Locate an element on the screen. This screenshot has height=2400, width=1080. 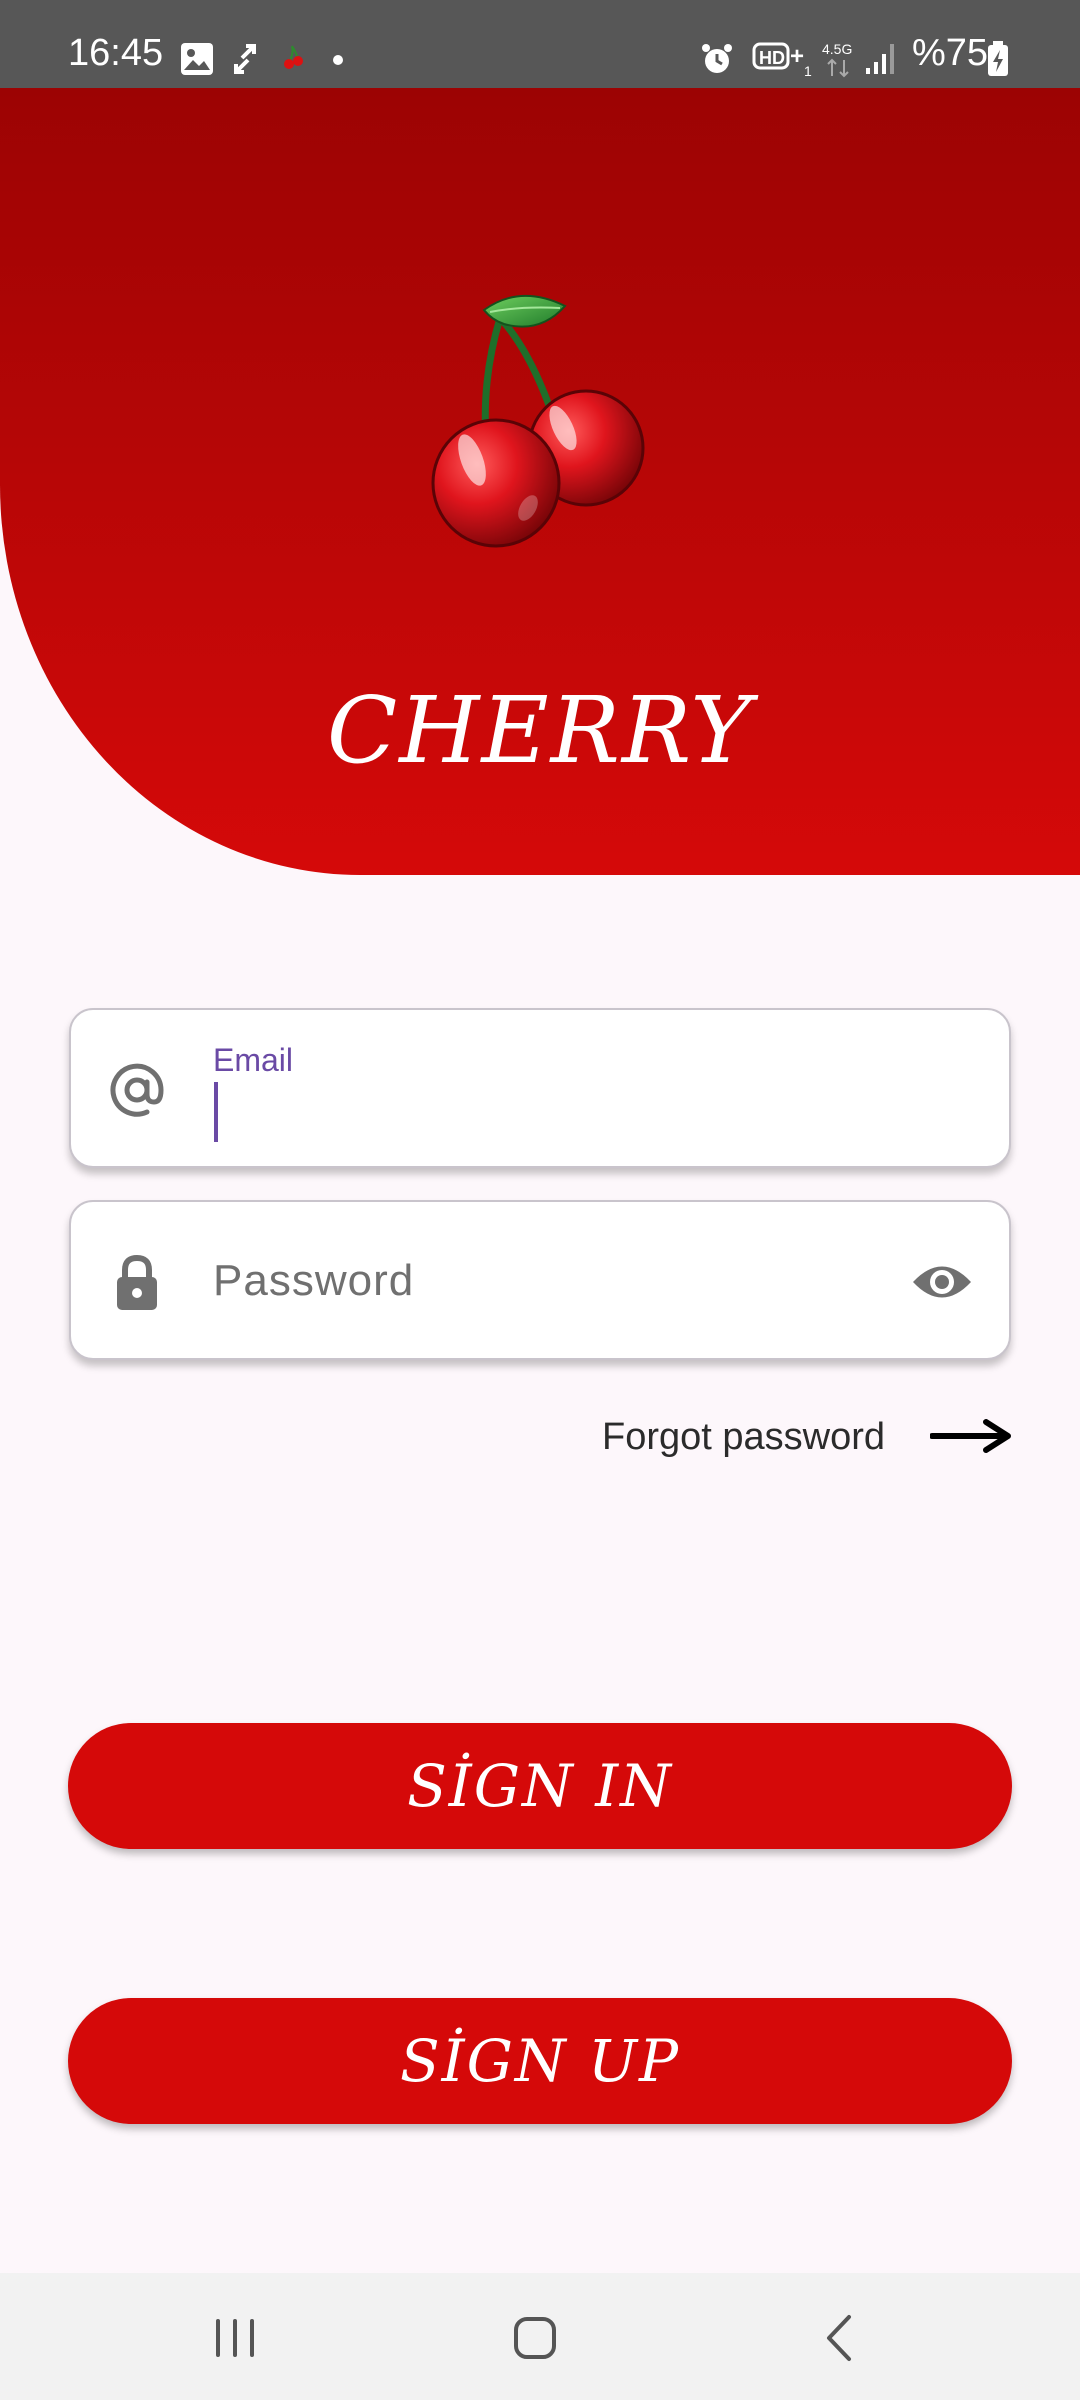
svg-text: 4.5G is located at coordinates (837, 49).